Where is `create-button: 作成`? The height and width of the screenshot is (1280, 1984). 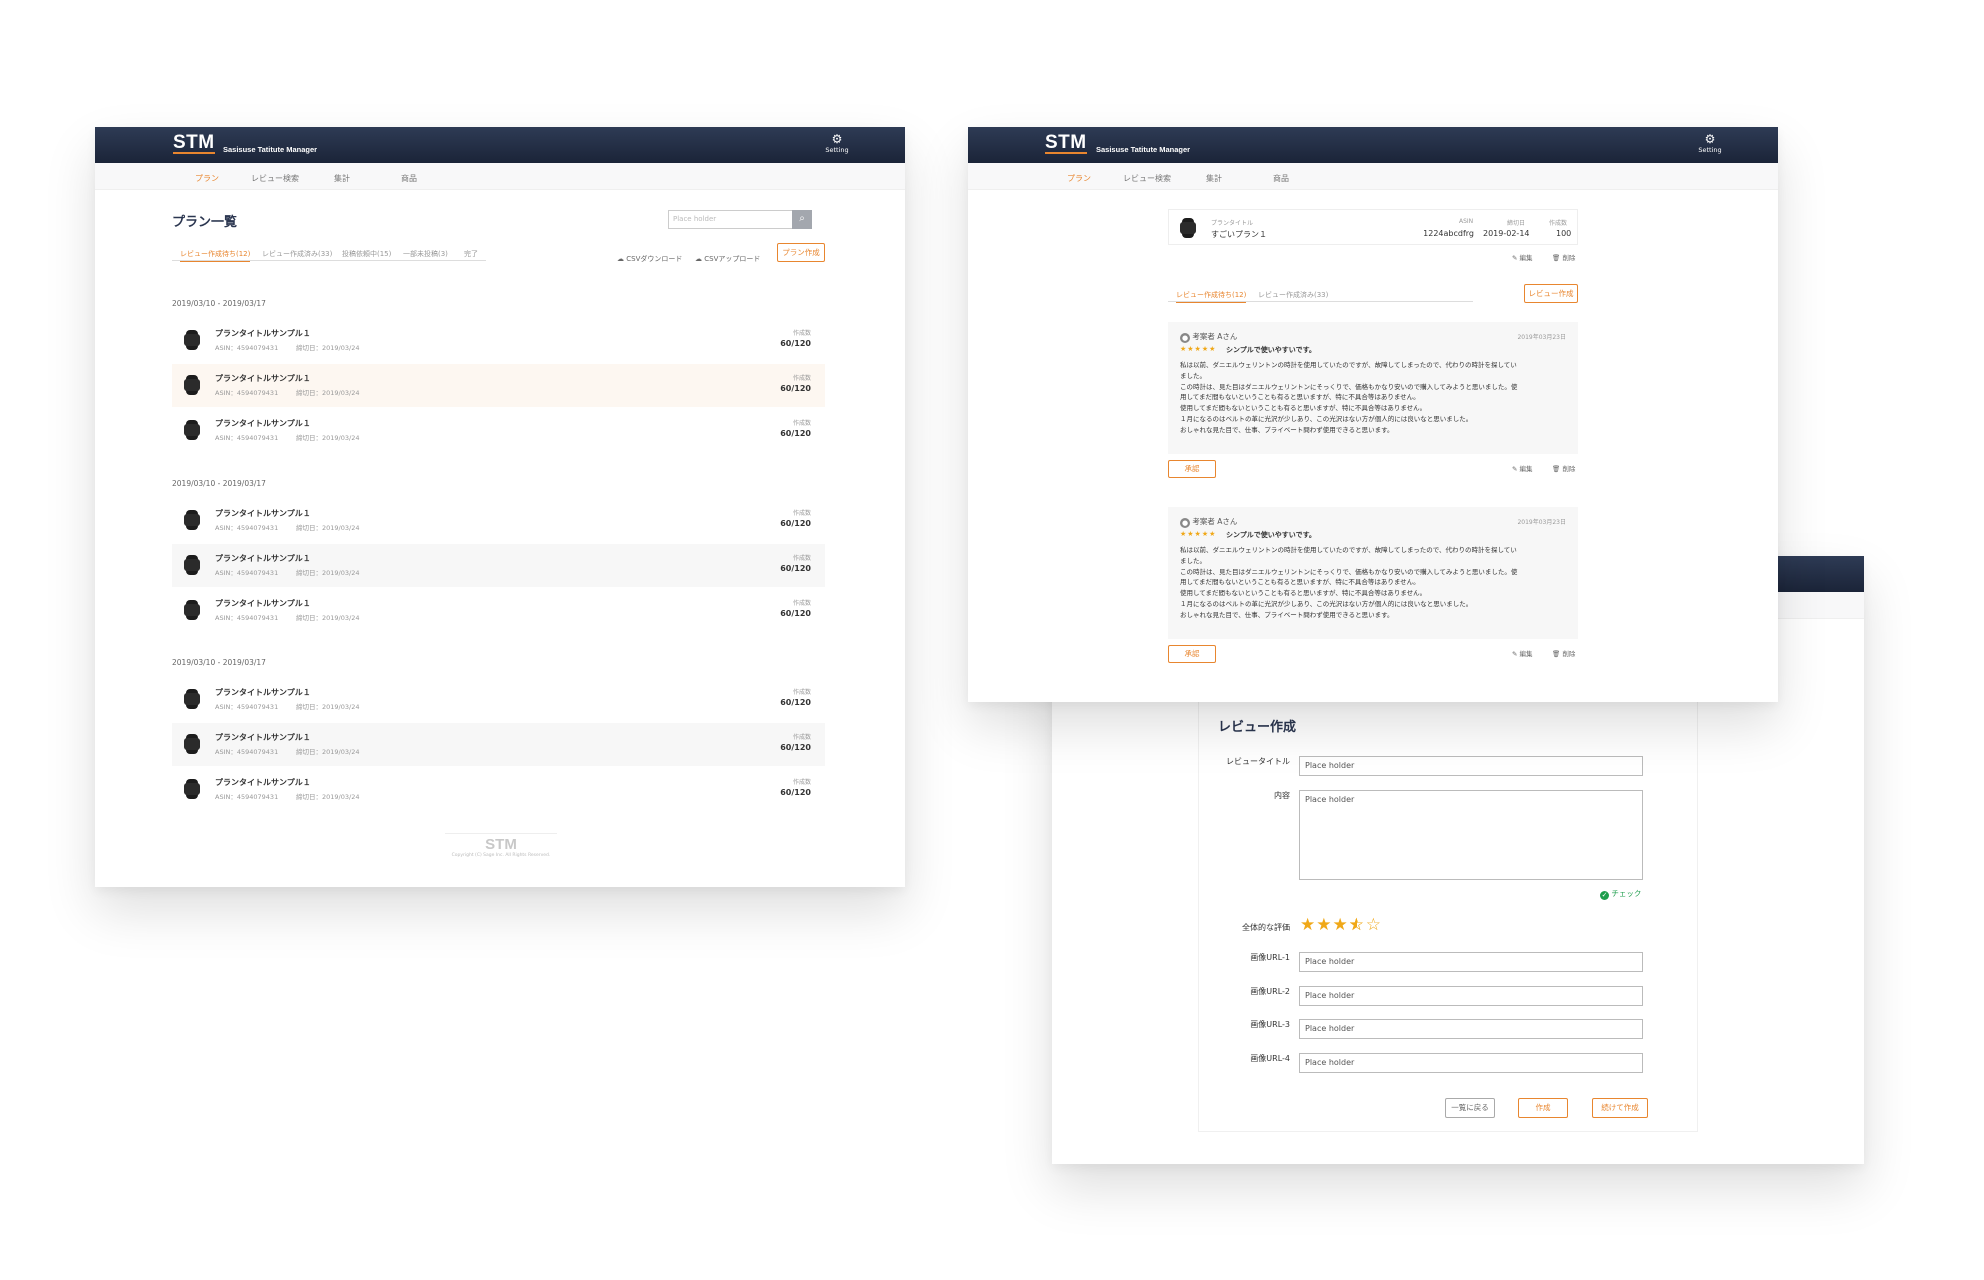 create-button: 作成 is located at coordinates (1543, 1108).